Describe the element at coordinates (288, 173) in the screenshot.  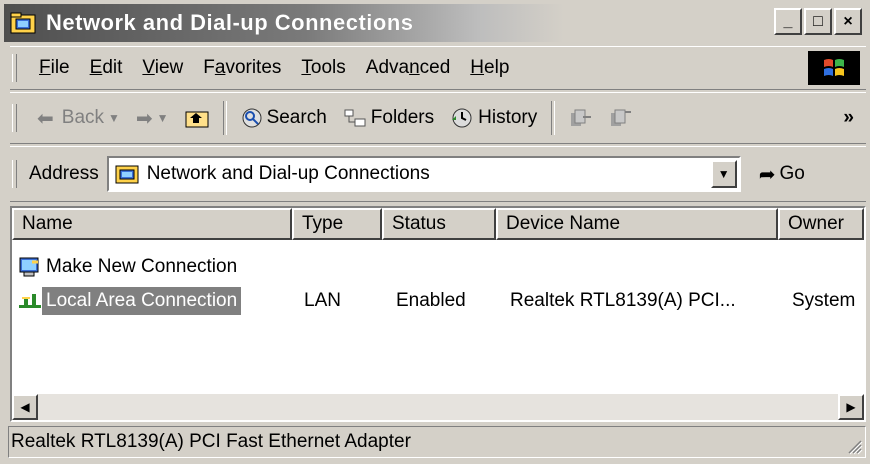
I see `address-value: Network and Dial-up Connections` at that location.